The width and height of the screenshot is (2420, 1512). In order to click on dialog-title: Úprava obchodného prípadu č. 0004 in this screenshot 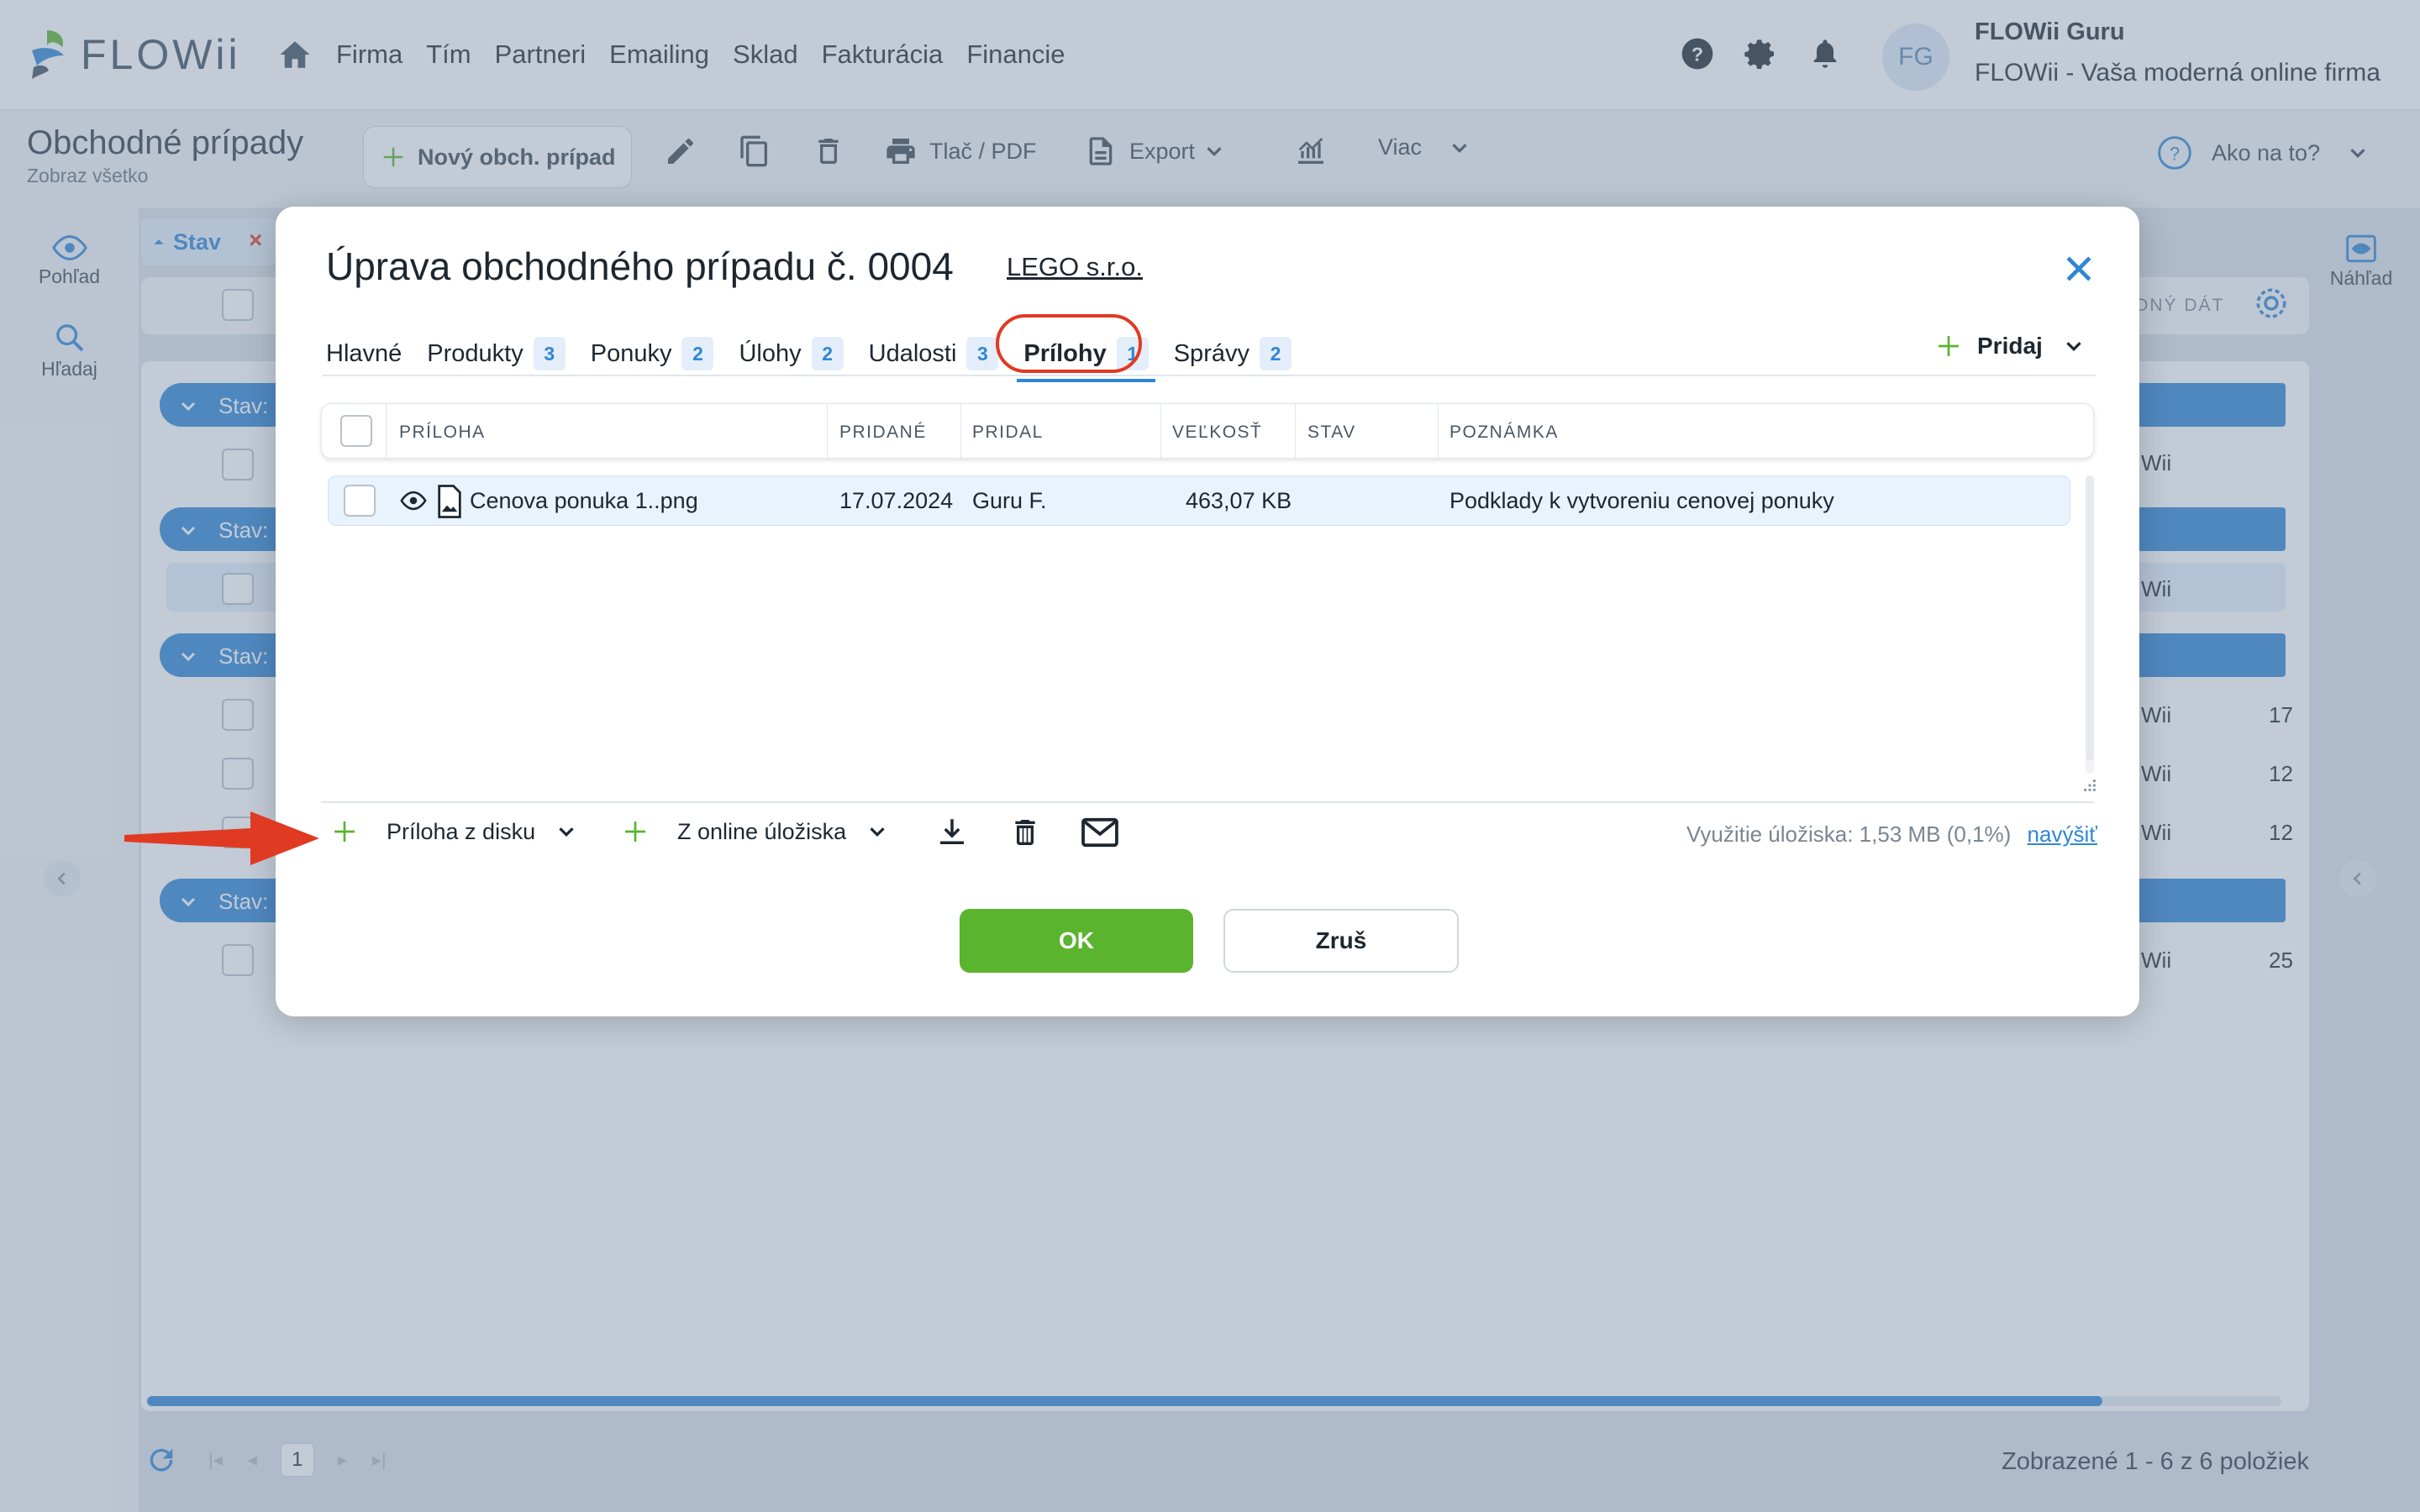, I will do `click(640, 266)`.